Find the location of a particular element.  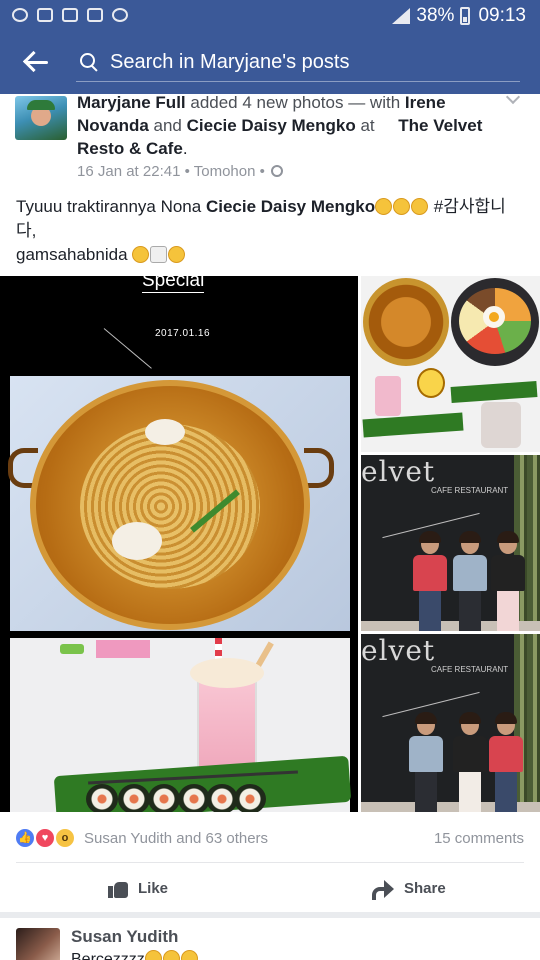

photo-group-1: elvet CAFE RESTAURANT is located at coordinates (450, 543).